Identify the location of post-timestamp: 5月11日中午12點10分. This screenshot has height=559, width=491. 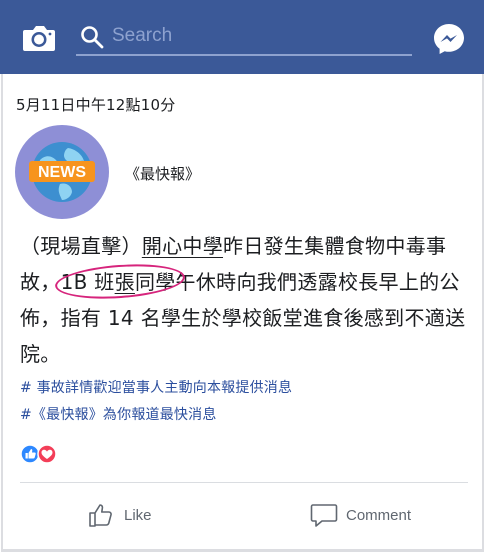
(95, 104).